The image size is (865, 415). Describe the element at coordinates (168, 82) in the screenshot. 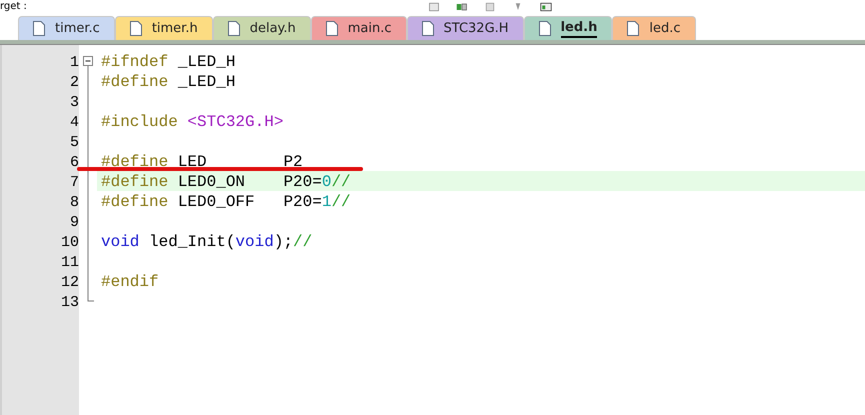

I see `code-line: #define _LED_H` at that location.